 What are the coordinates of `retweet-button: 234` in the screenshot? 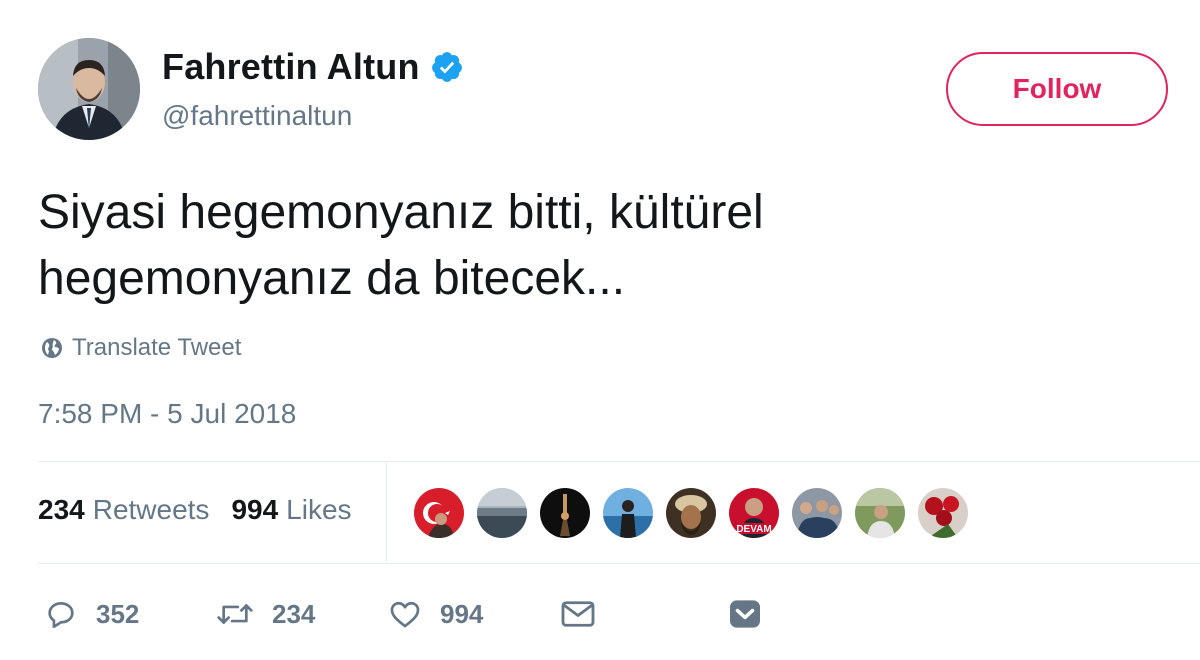 It's located at (302, 614).